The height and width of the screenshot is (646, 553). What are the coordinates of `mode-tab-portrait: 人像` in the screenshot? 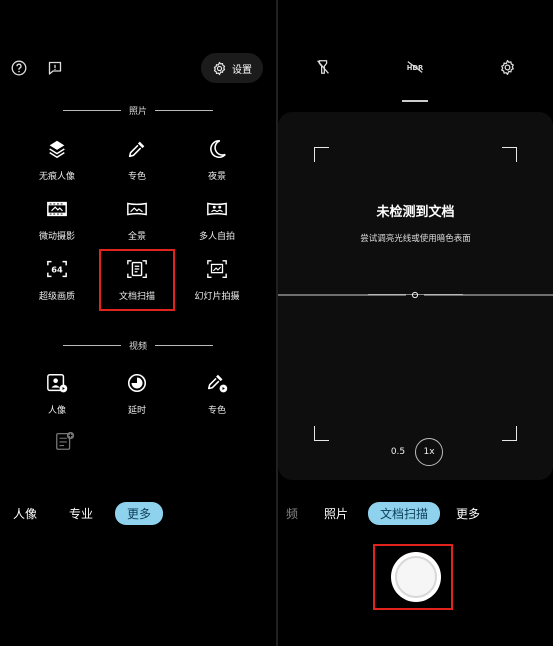 It's located at (25, 513).